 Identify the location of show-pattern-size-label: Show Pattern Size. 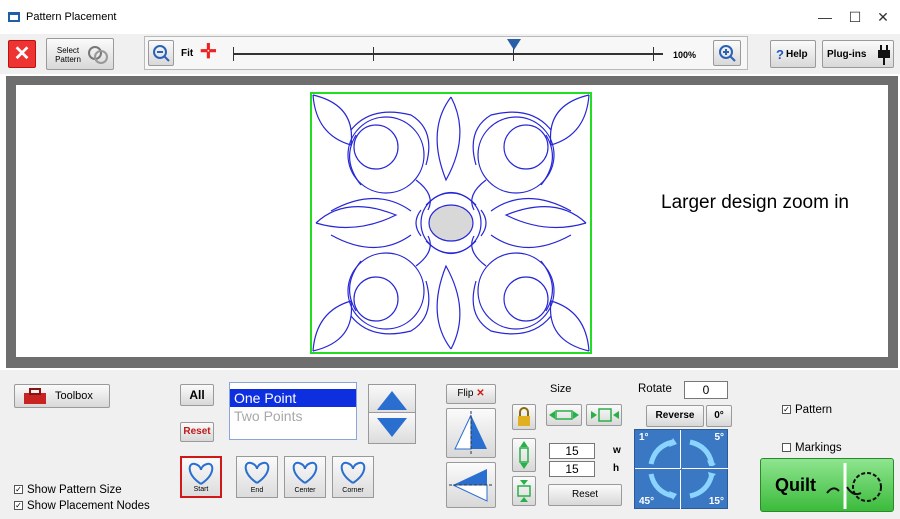
(74, 490).